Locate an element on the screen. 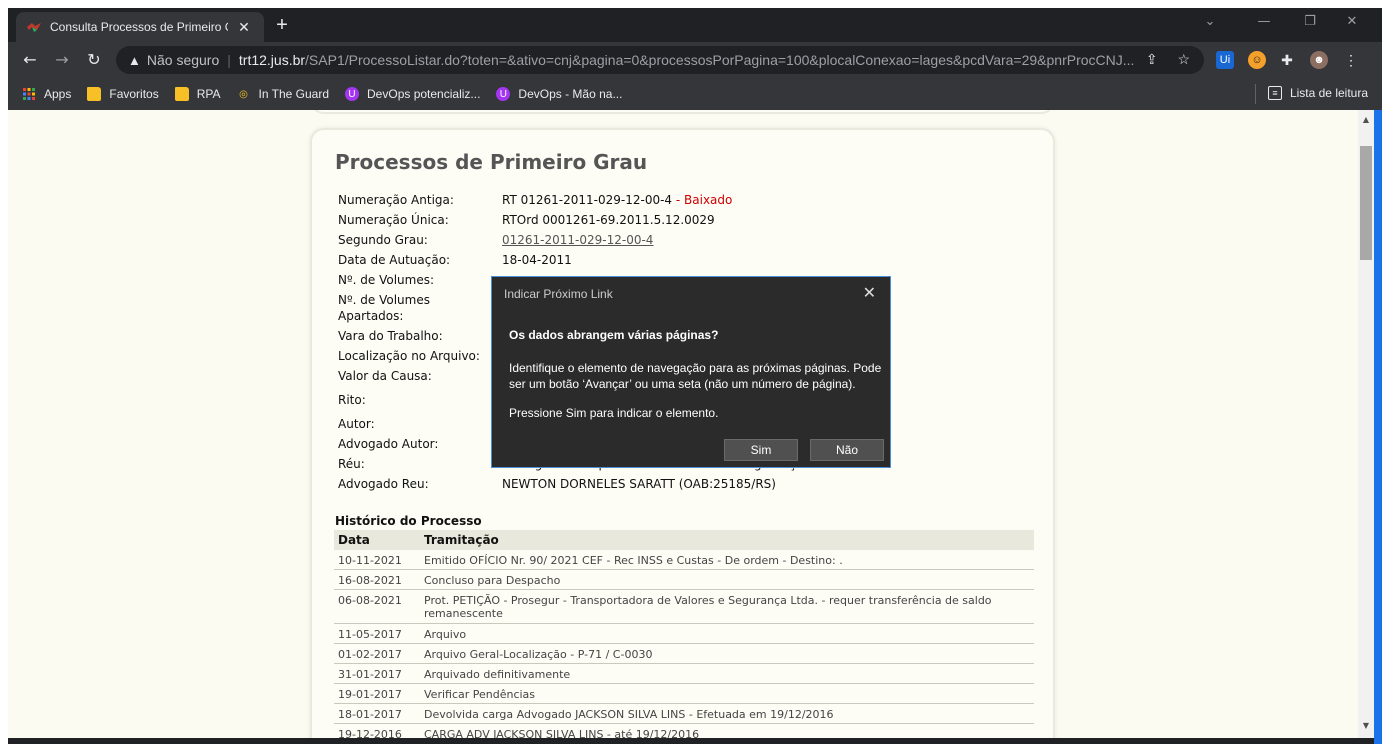 The height and width of the screenshot is (744, 1382). field-label: Advogado Autor: is located at coordinates (388, 444).